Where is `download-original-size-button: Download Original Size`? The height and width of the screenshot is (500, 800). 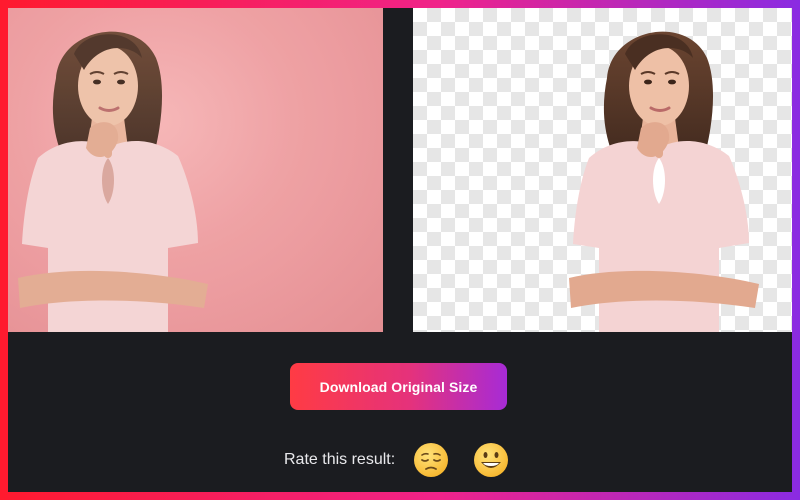 download-original-size-button: Download Original Size is located at coordinates (398, 386).